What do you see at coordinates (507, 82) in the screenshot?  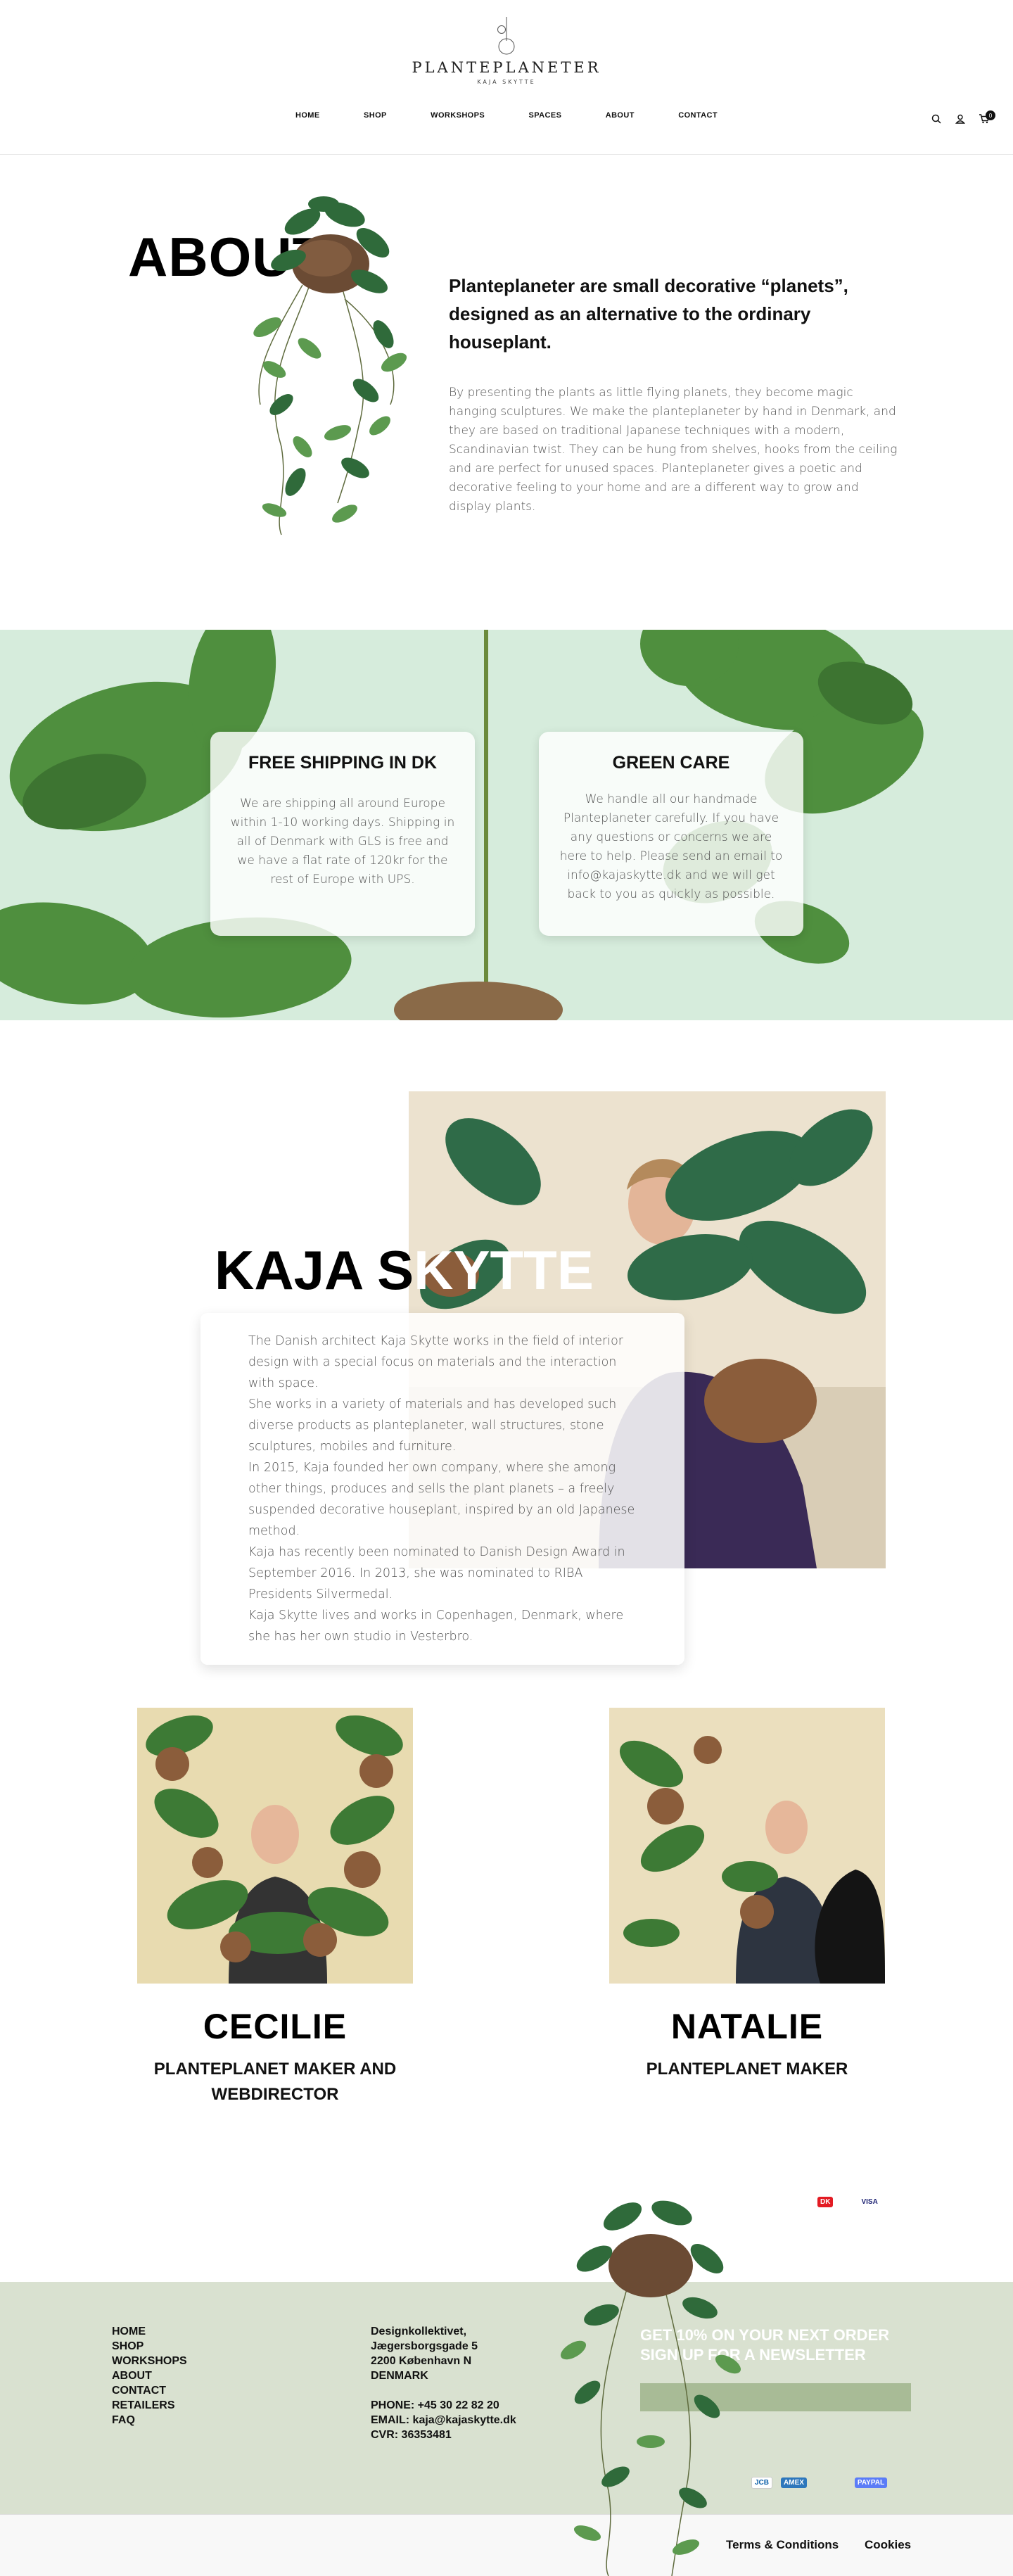 I see `brand-subtitle: KAJA SKYTTE` at bounding box center [507, 82].